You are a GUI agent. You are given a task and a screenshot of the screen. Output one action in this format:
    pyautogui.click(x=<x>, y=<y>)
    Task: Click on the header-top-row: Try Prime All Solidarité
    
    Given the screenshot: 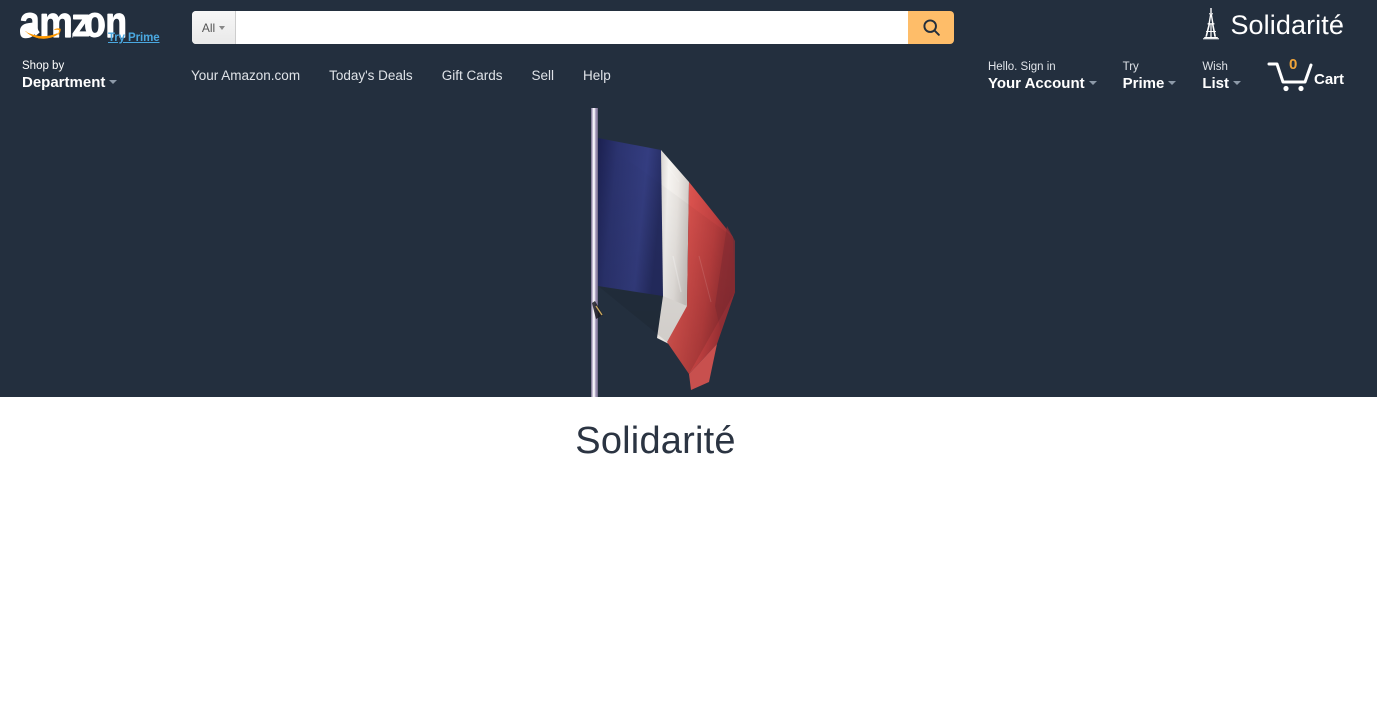 What is the action you would take?
    pyautogui.click(x=688, y=28)
    